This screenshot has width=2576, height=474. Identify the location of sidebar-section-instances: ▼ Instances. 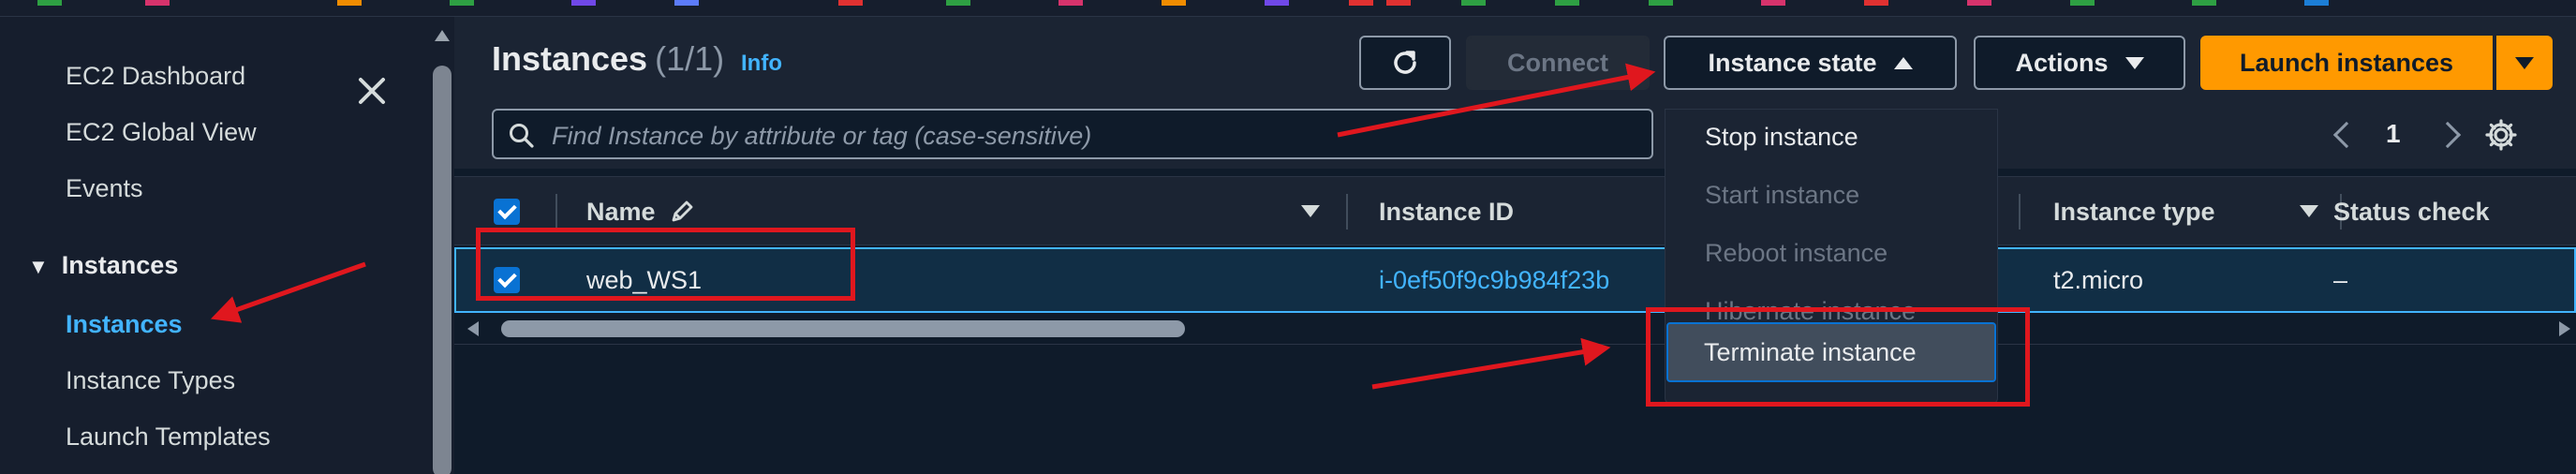
(103, 266).